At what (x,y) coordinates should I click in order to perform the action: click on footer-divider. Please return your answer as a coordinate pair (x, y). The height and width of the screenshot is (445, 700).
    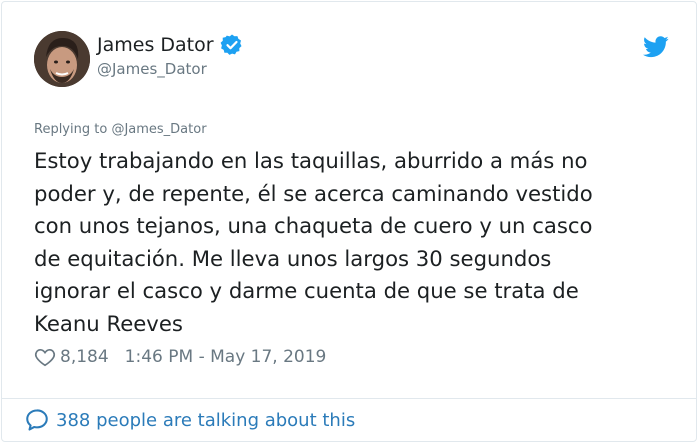
    Looking at the image, I should click on (349, 398).